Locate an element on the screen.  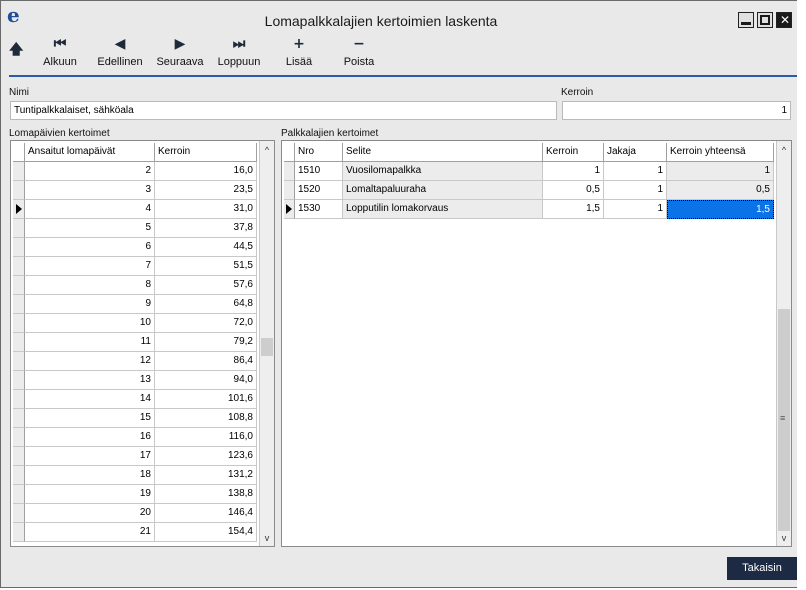
earned-days-cell: 2 is located at coordinates (90, 171).